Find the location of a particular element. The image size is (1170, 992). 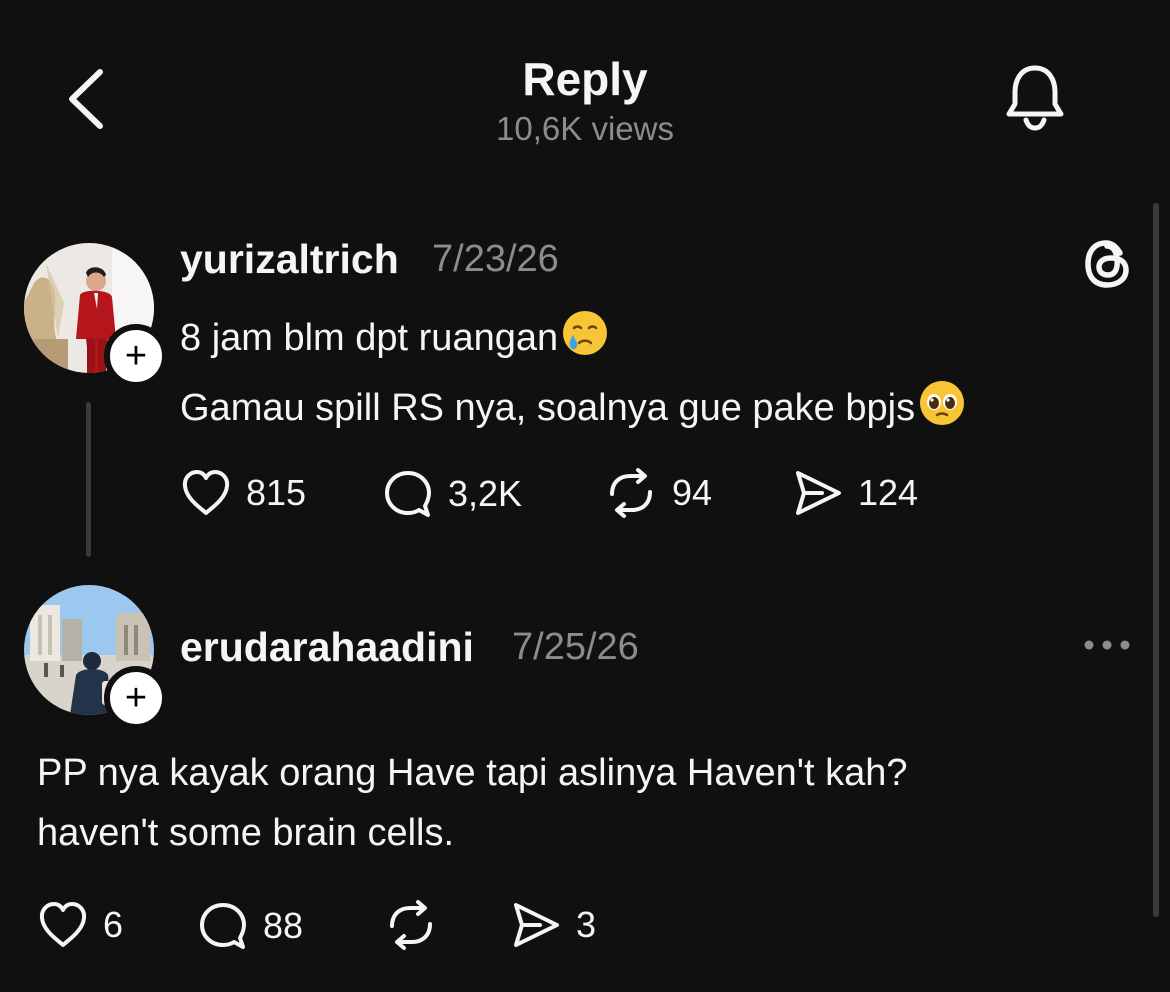

repost-button: 94 is located at coordinates (658, 493).